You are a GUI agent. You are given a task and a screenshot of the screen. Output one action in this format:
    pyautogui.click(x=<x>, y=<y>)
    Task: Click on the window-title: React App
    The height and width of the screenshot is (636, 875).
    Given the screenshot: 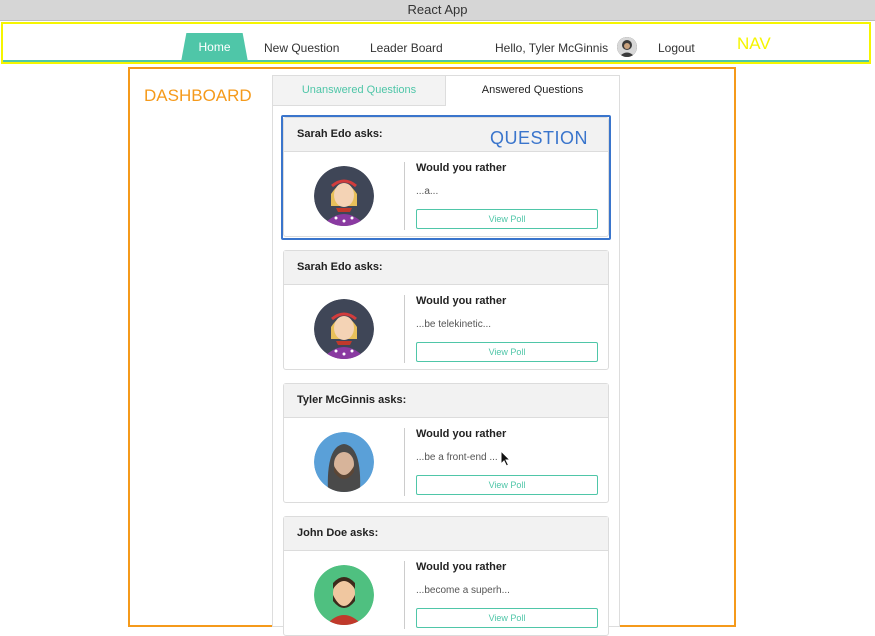 What is the action you would take?
    pyautogui.click(x=437, y=9)
    